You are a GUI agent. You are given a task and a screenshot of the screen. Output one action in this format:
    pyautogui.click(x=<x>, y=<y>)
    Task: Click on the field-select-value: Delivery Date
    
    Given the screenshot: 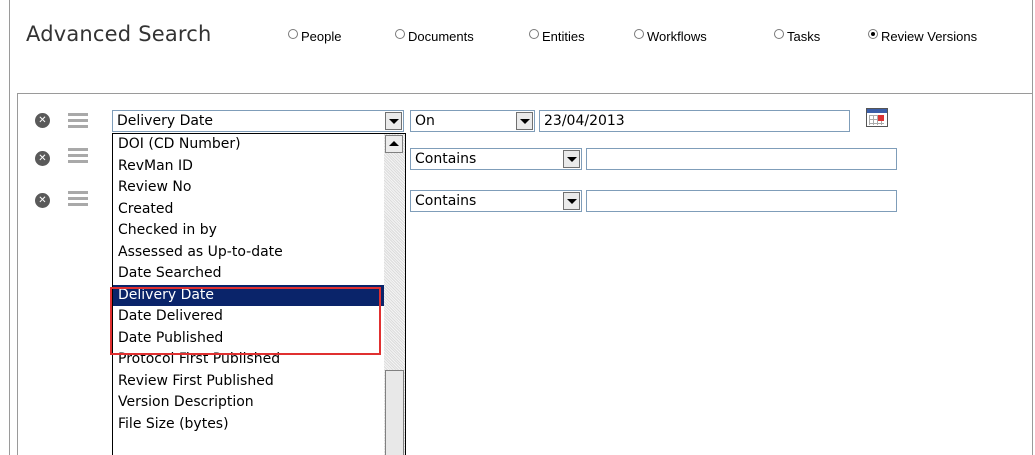 What is the action you would take?
    pyautogui.click(x=165, y=121)
    